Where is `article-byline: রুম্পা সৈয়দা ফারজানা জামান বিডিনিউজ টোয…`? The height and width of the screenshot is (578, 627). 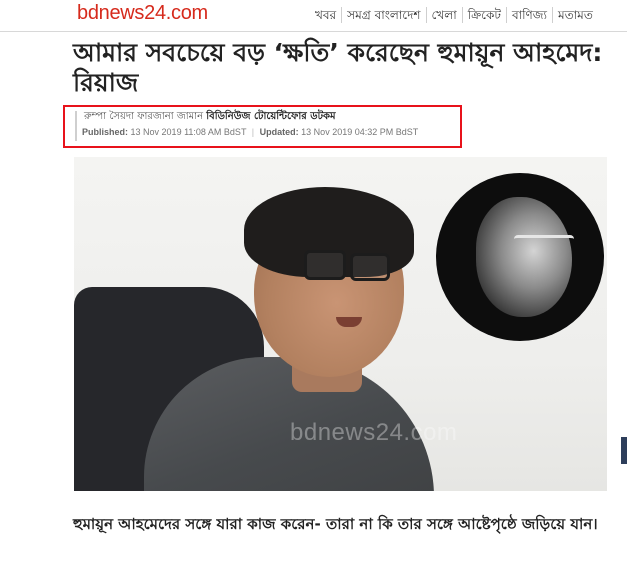
article-byline: রুম্পা সৈয়দা ফারজানা জামান বিডিনিউজ টোয… is located at coordinates (210, 117).